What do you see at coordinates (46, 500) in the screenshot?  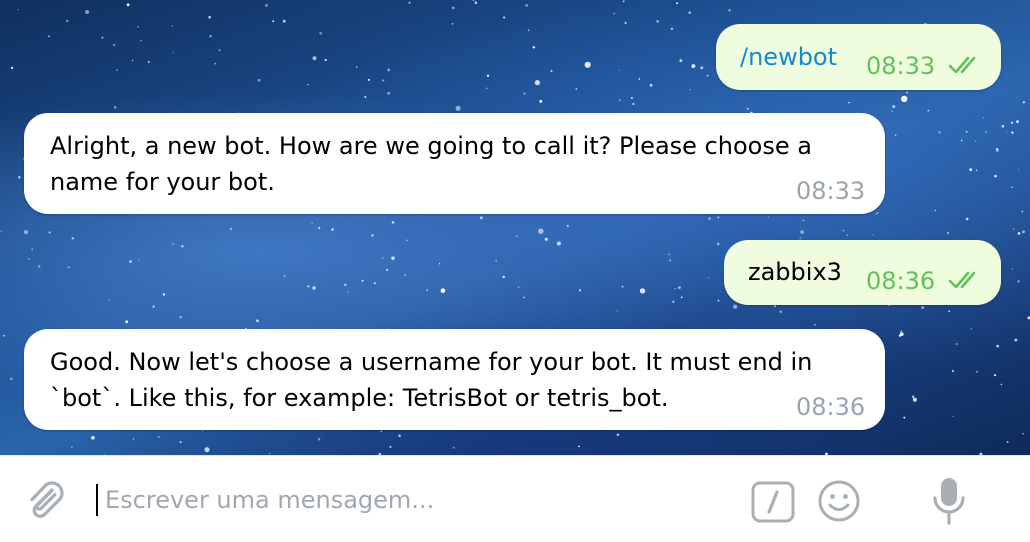 I see `paperclip-icon` at bounding box center [46, 500].